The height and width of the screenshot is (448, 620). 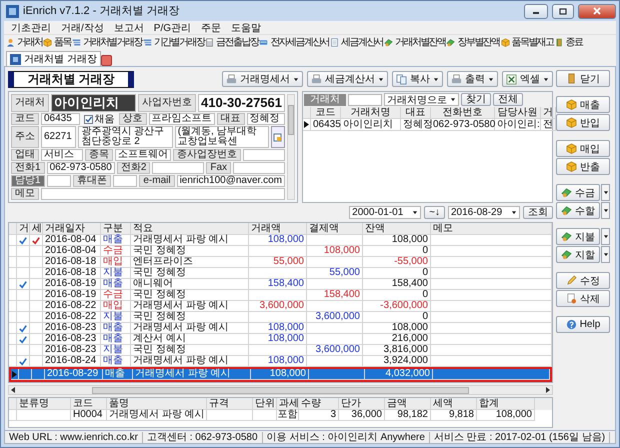 What do you see at coordinates (583, 104) in the screenshot?
I see `side-button: 매출` at bounding box center [583, 104].